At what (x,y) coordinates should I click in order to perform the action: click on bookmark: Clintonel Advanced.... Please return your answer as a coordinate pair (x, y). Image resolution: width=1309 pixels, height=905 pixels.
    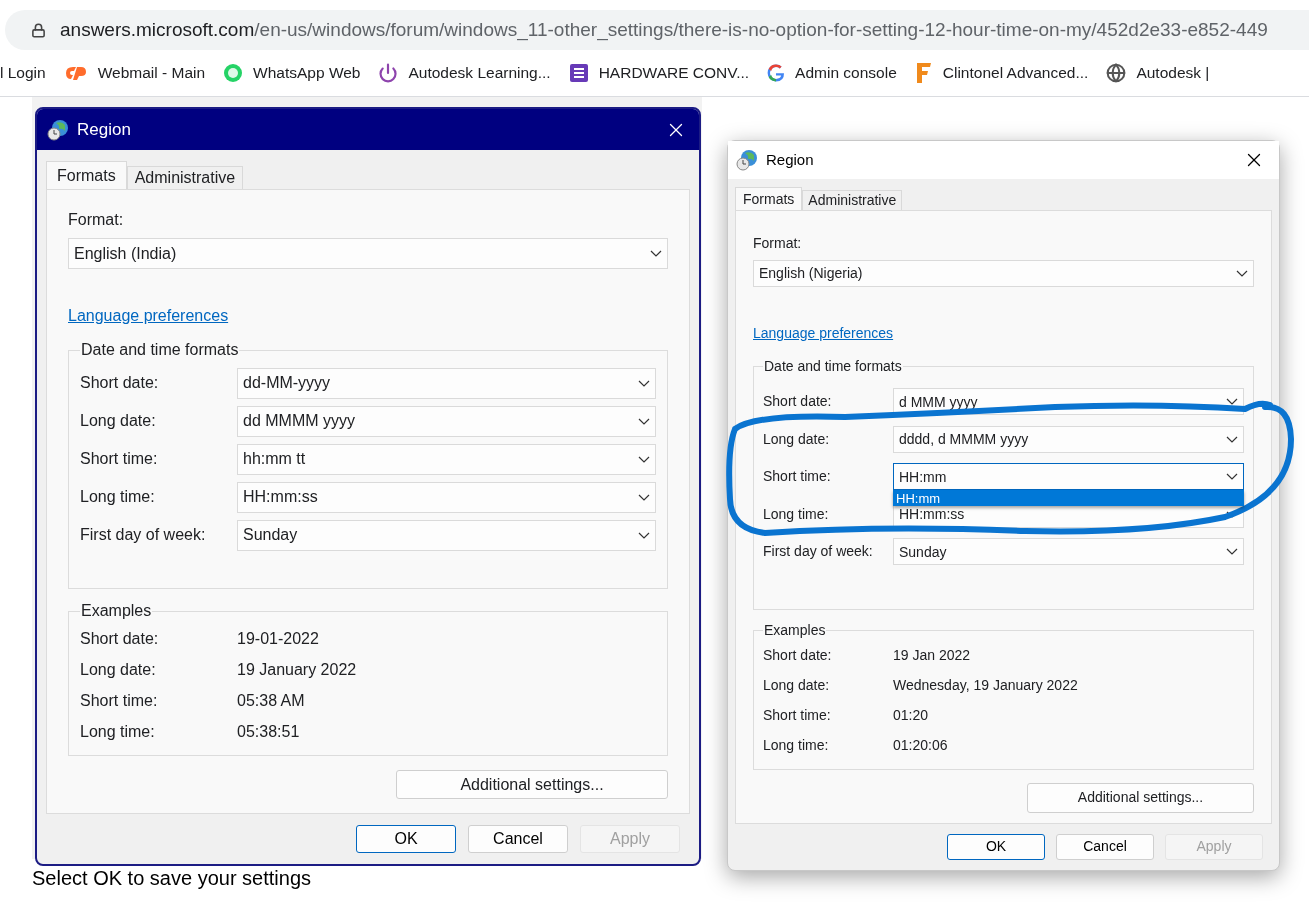
    Looking at the image, I should click on (1001, 73).